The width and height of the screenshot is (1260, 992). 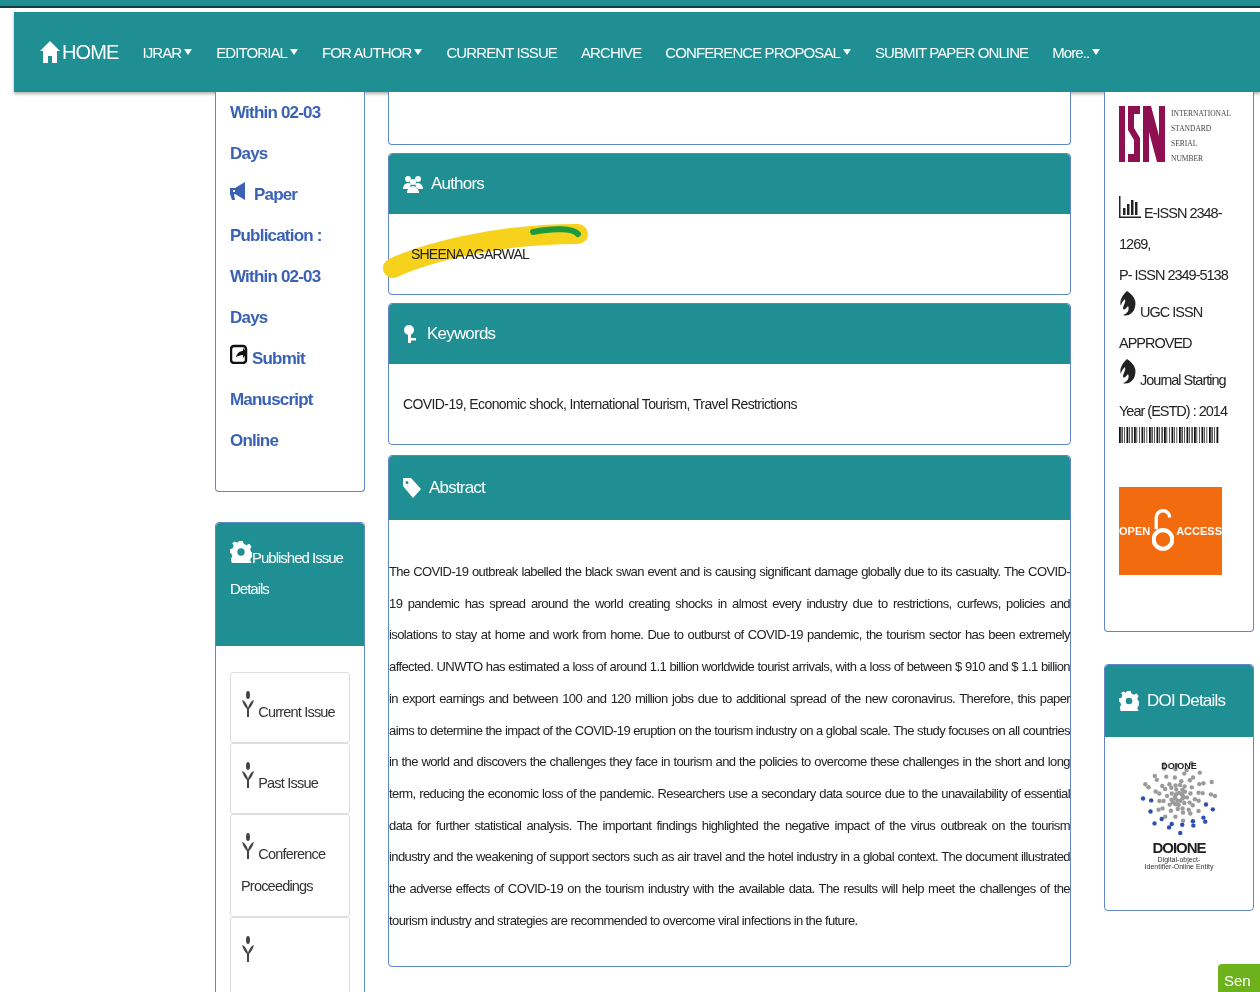 What do you see at coordinates (1076, 52) in the screenshot?
I see `nav-link: More..` at bounding box center [1076, 52].